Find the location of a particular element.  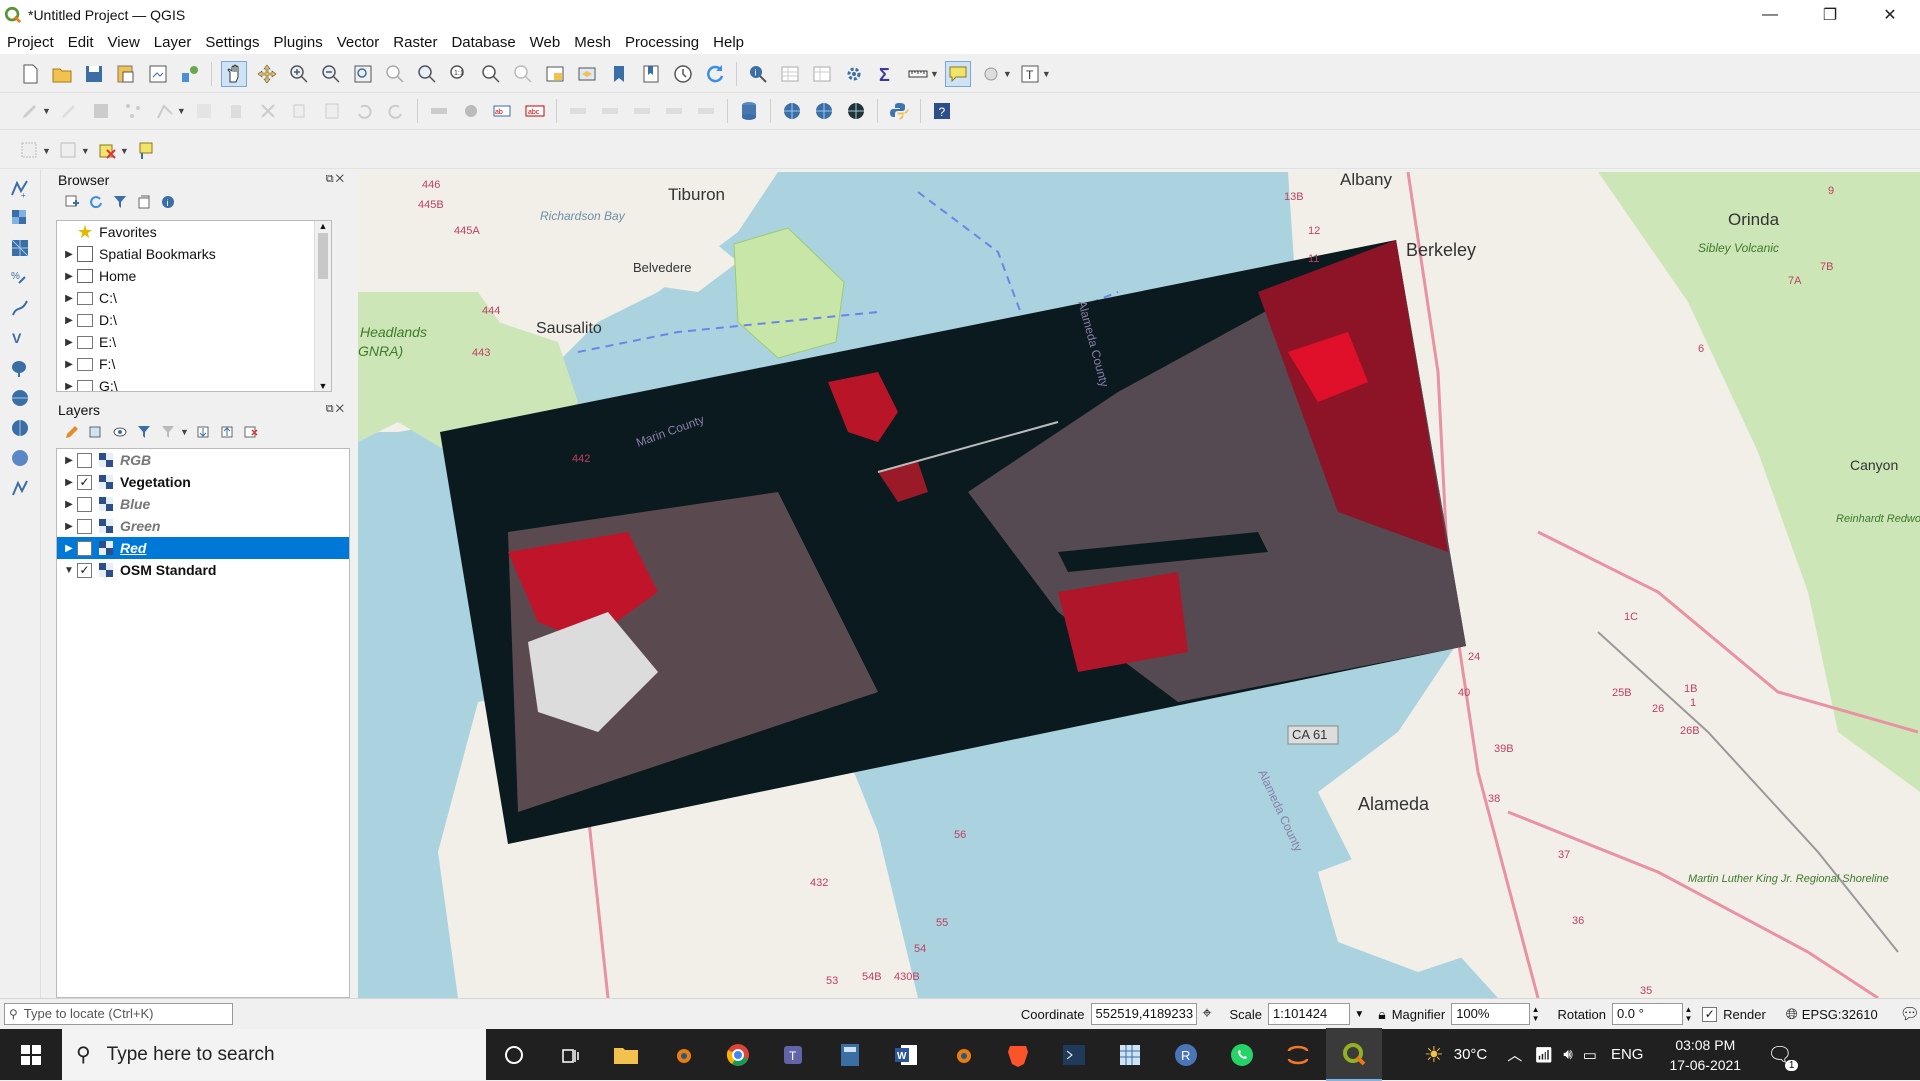

add-wms-layer-icon is located at coordinates (20, 398).